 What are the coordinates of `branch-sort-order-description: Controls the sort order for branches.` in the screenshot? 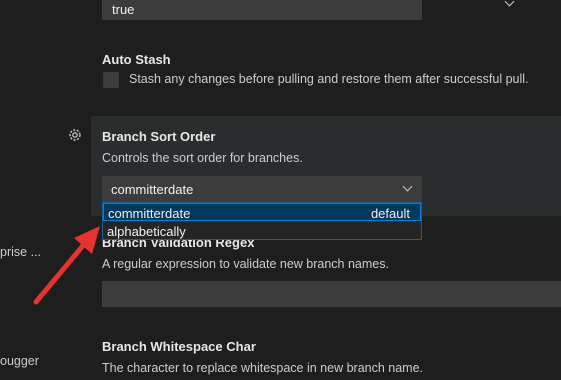 It's located at (202, 158).